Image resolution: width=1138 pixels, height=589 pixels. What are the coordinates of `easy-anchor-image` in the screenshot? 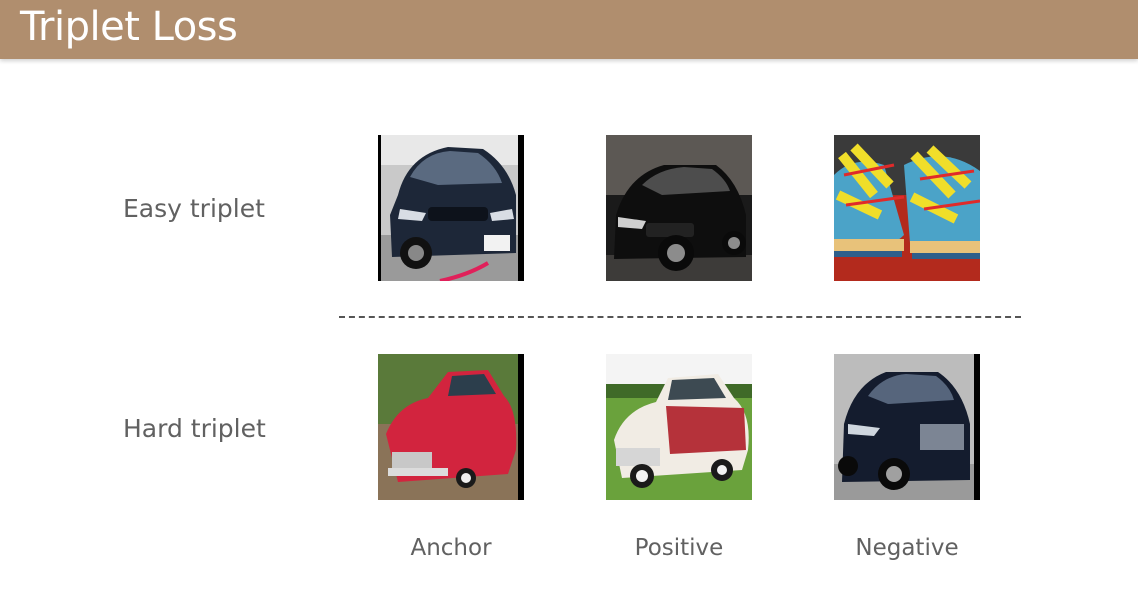 It's located at (451, 208).